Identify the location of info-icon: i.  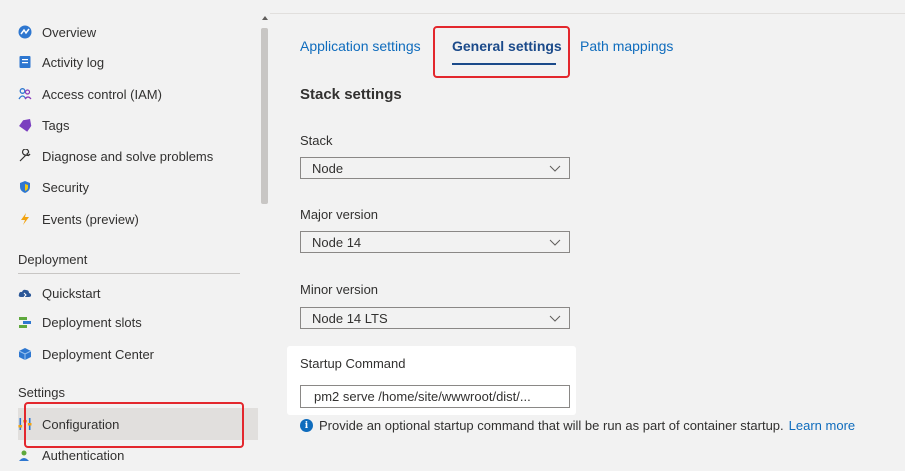
(306, 425).